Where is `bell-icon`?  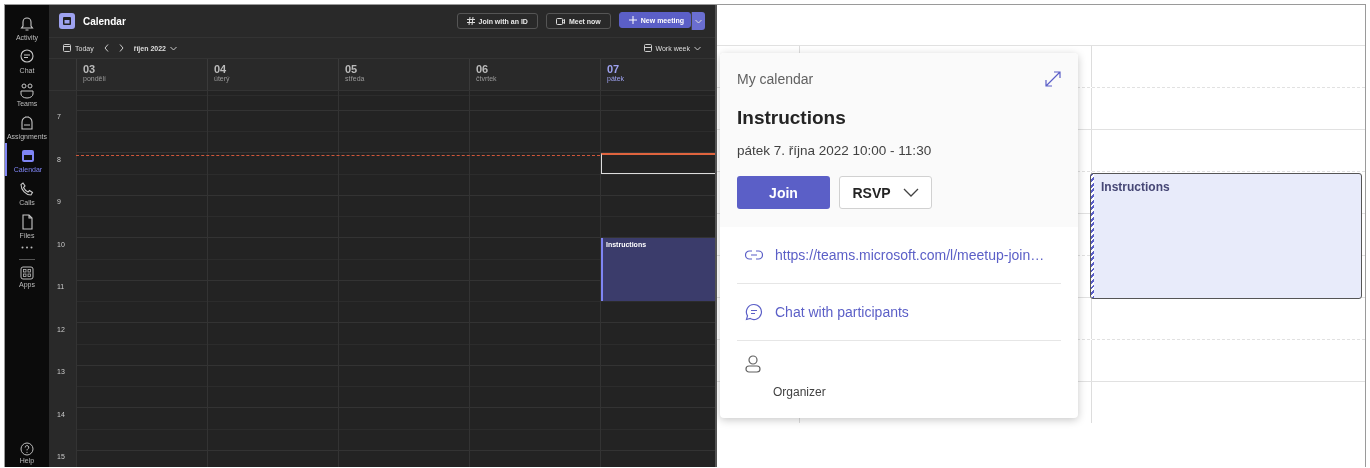 bell-icon is located at coordinates (27, 24).